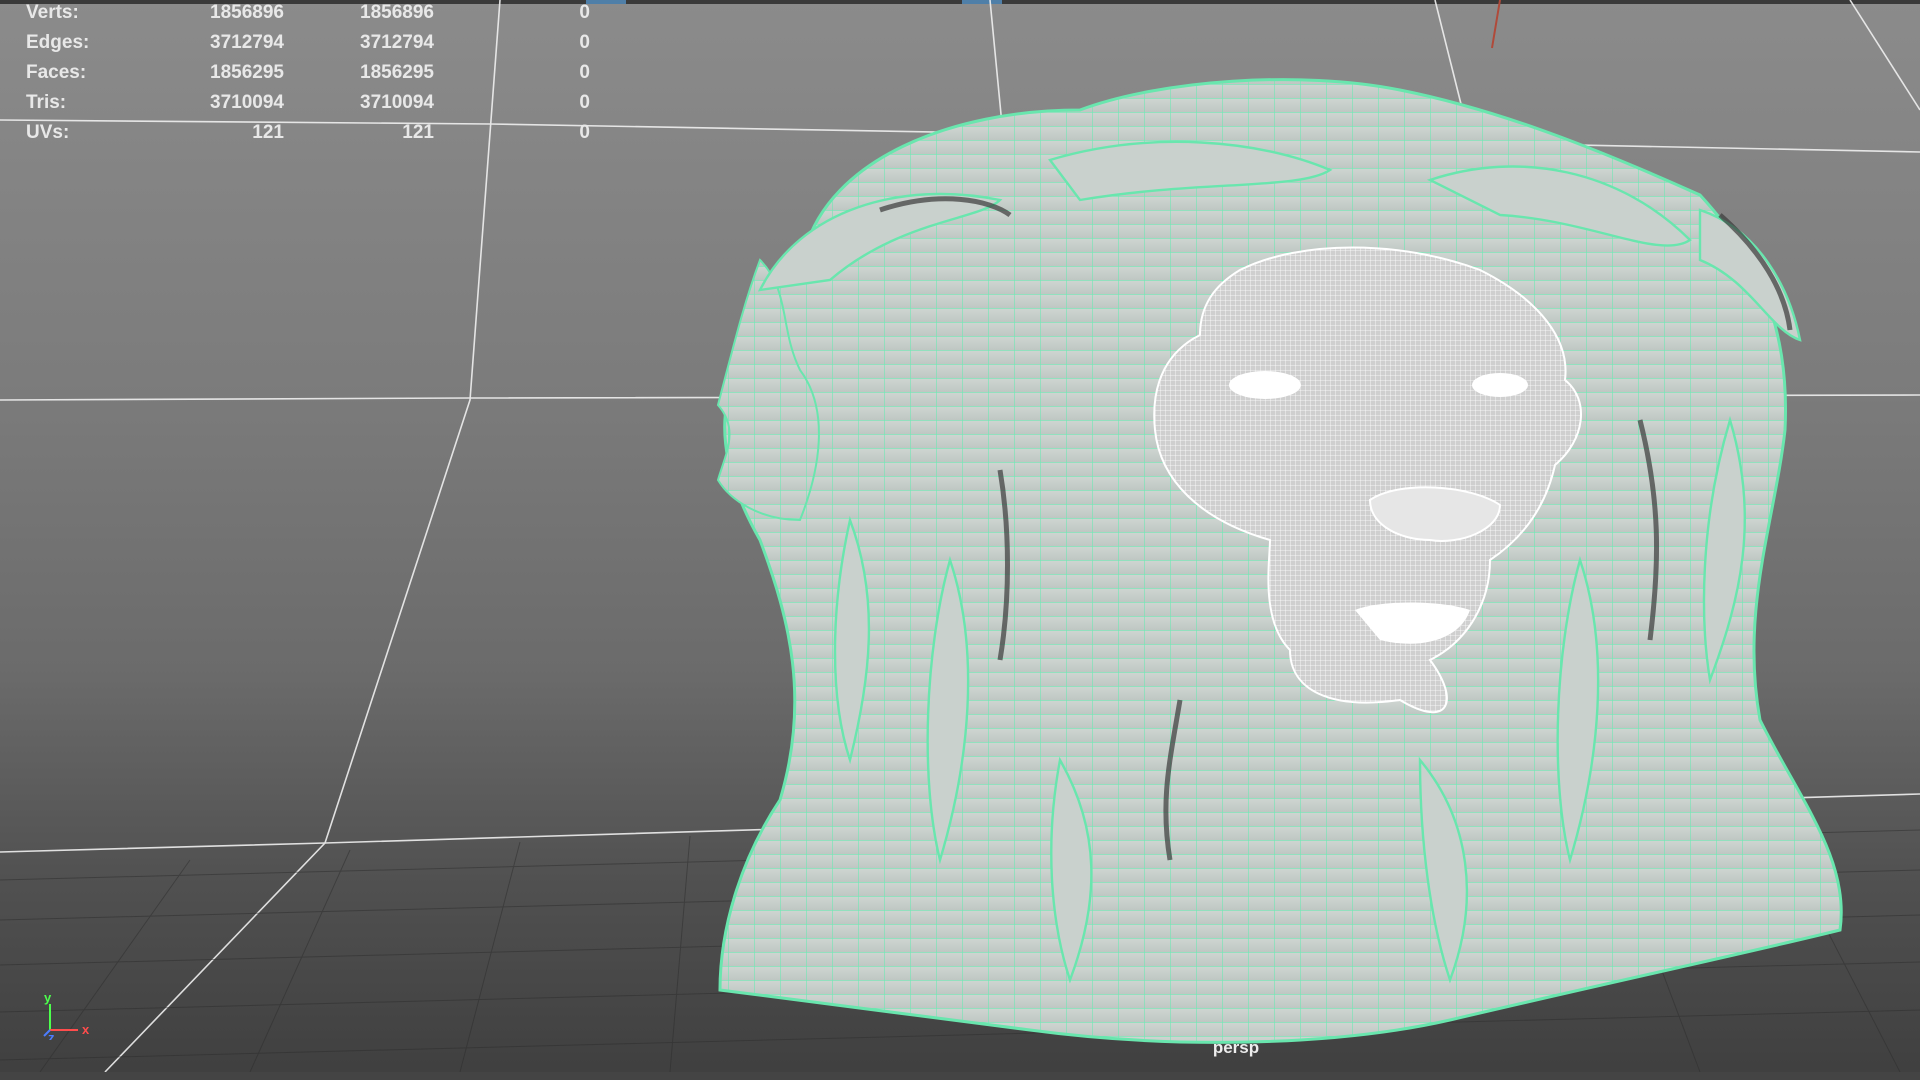  What do you see at coordinates (58, 42) in the screenshot?
I see `hud-label: Edges:` at bounding box center [58, 42].